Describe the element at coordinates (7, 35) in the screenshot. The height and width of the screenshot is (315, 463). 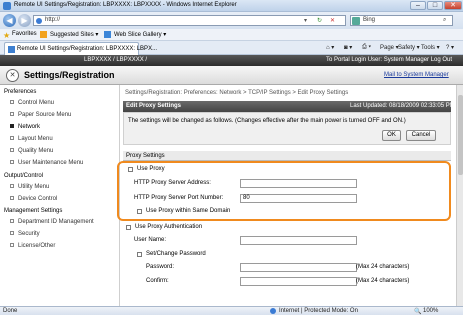
I see `favorites-star-icon: ★` at that location.